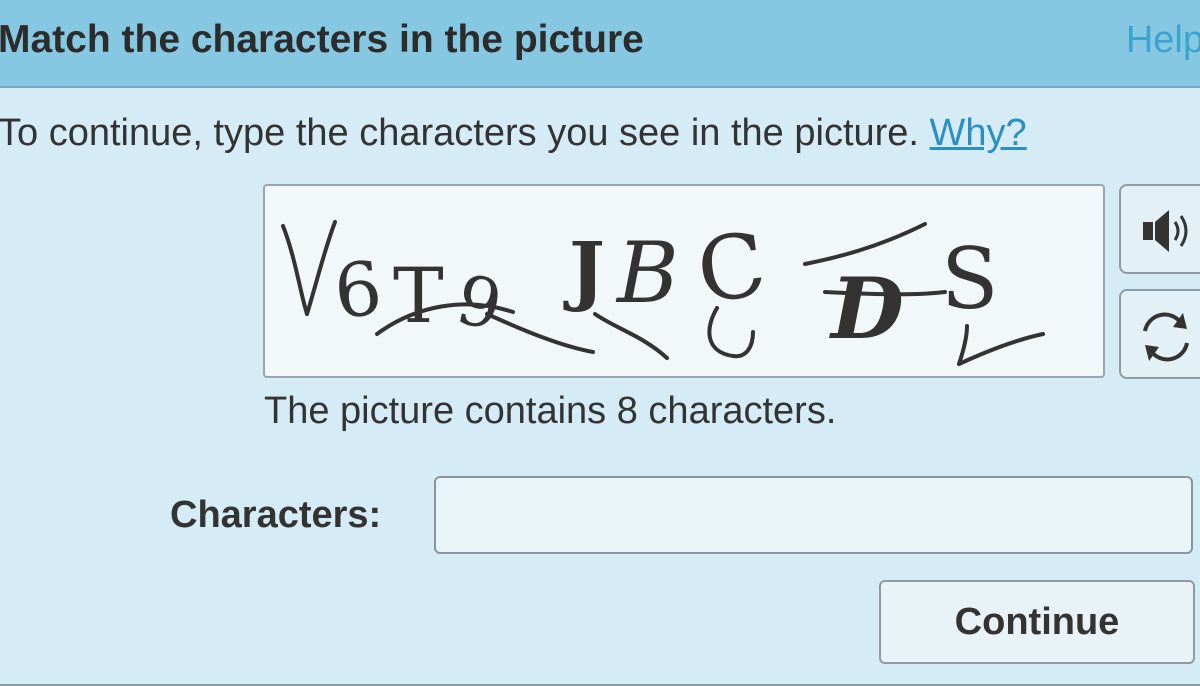  What do you see at coordinates (866, 308) in the screenshot?
I see `captcha-glyph: D` at bounding box center [866, 308].